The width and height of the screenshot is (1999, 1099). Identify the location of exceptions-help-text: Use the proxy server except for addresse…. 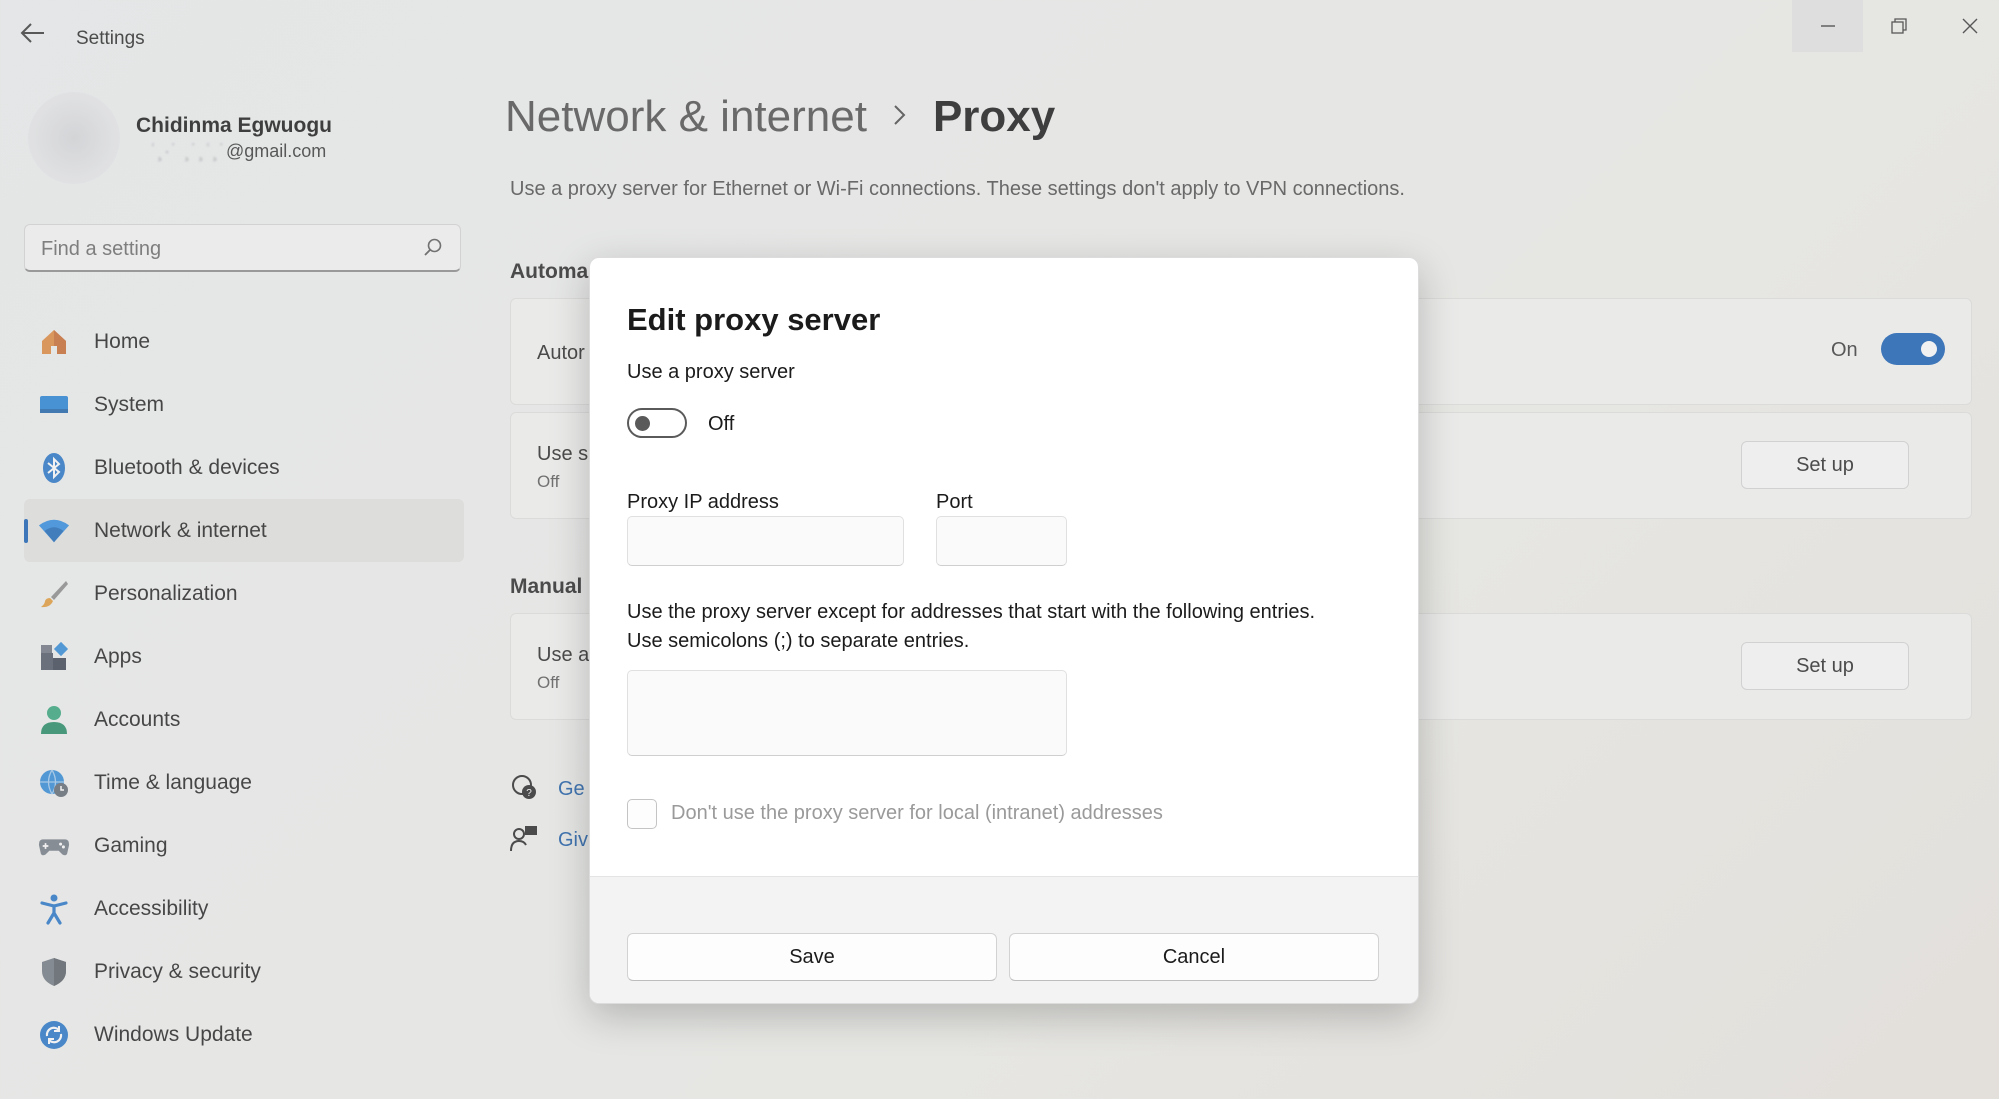
(971, 627).